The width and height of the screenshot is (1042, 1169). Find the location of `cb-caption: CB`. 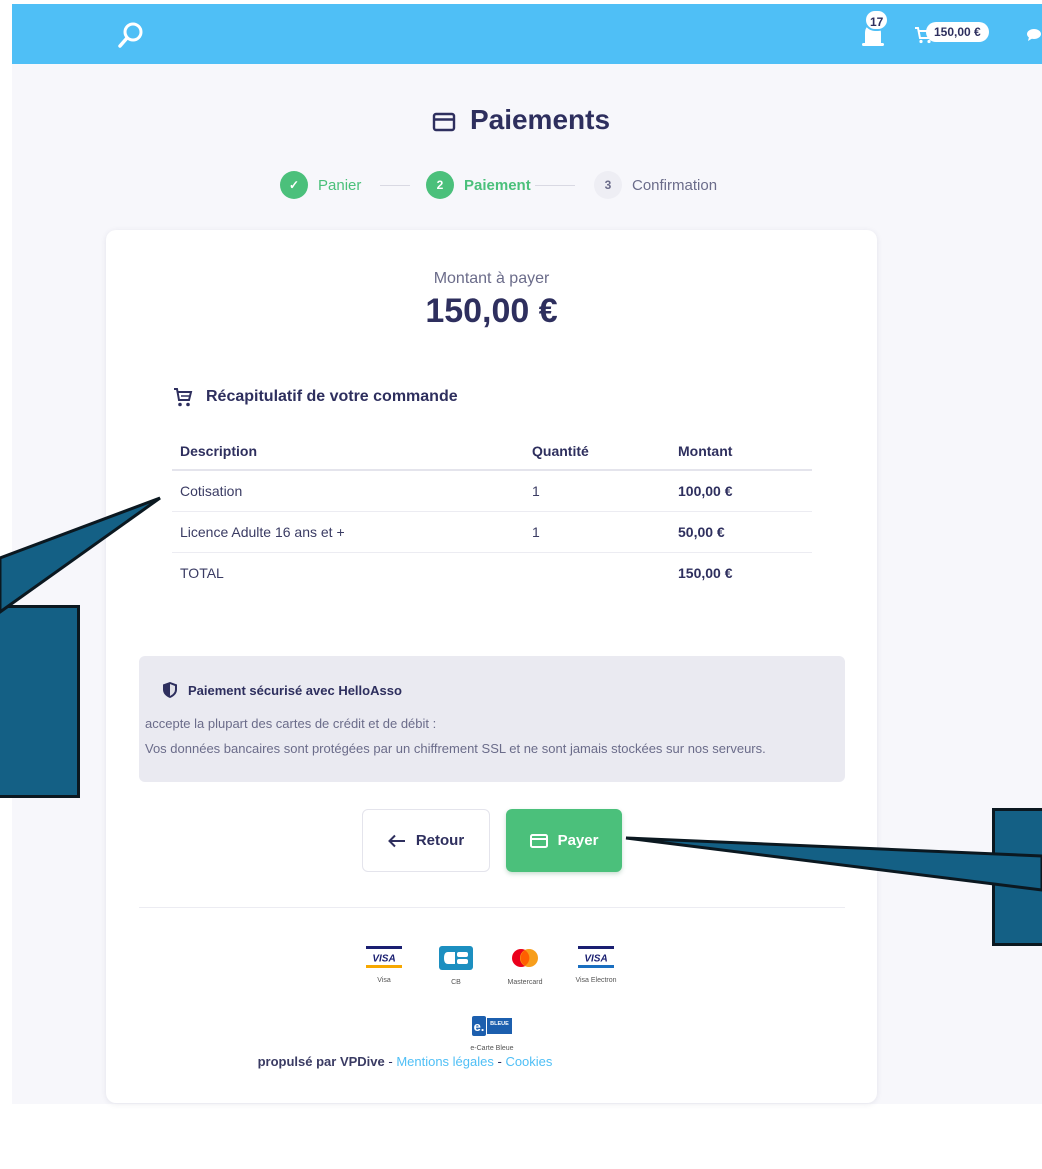

cb-caption: CB is located at coordinates (456, 982).